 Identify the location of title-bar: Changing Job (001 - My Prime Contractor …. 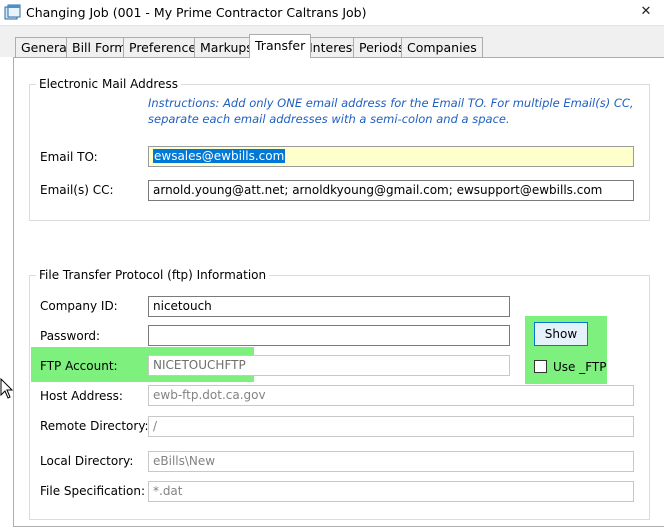
(332, 13).